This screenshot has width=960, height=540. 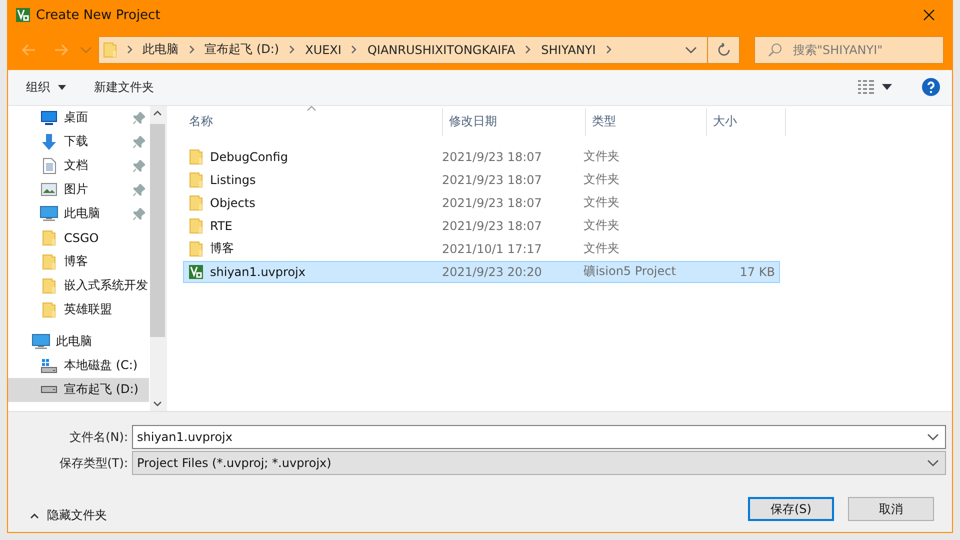 What do you see at coordinates (78, 310) in the screenshot?
I see `nav-item: 英雄联盟` at bounding box center [78, 310].